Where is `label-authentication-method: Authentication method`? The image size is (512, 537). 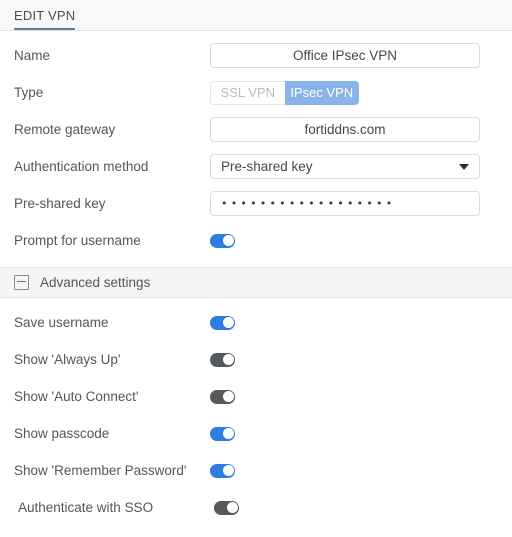
label-authentication-method: Authentication method is located at coordinates (81, 166).